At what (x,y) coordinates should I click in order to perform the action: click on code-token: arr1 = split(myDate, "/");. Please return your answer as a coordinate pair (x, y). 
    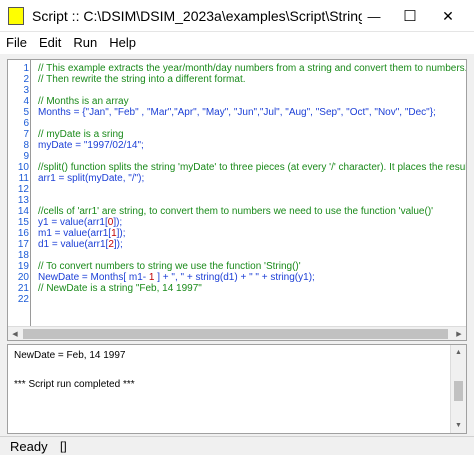
    Looking at the image, I should click on (91, 178).